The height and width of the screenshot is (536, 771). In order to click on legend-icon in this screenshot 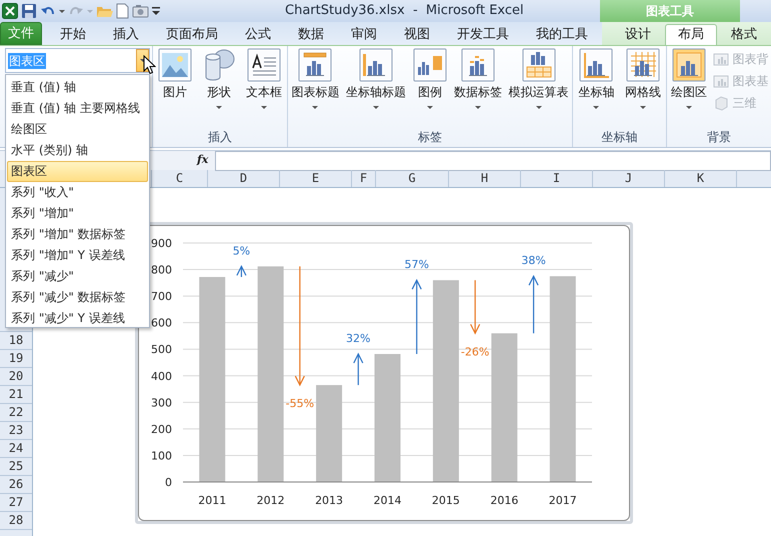, I will do `click(429, 65)`.